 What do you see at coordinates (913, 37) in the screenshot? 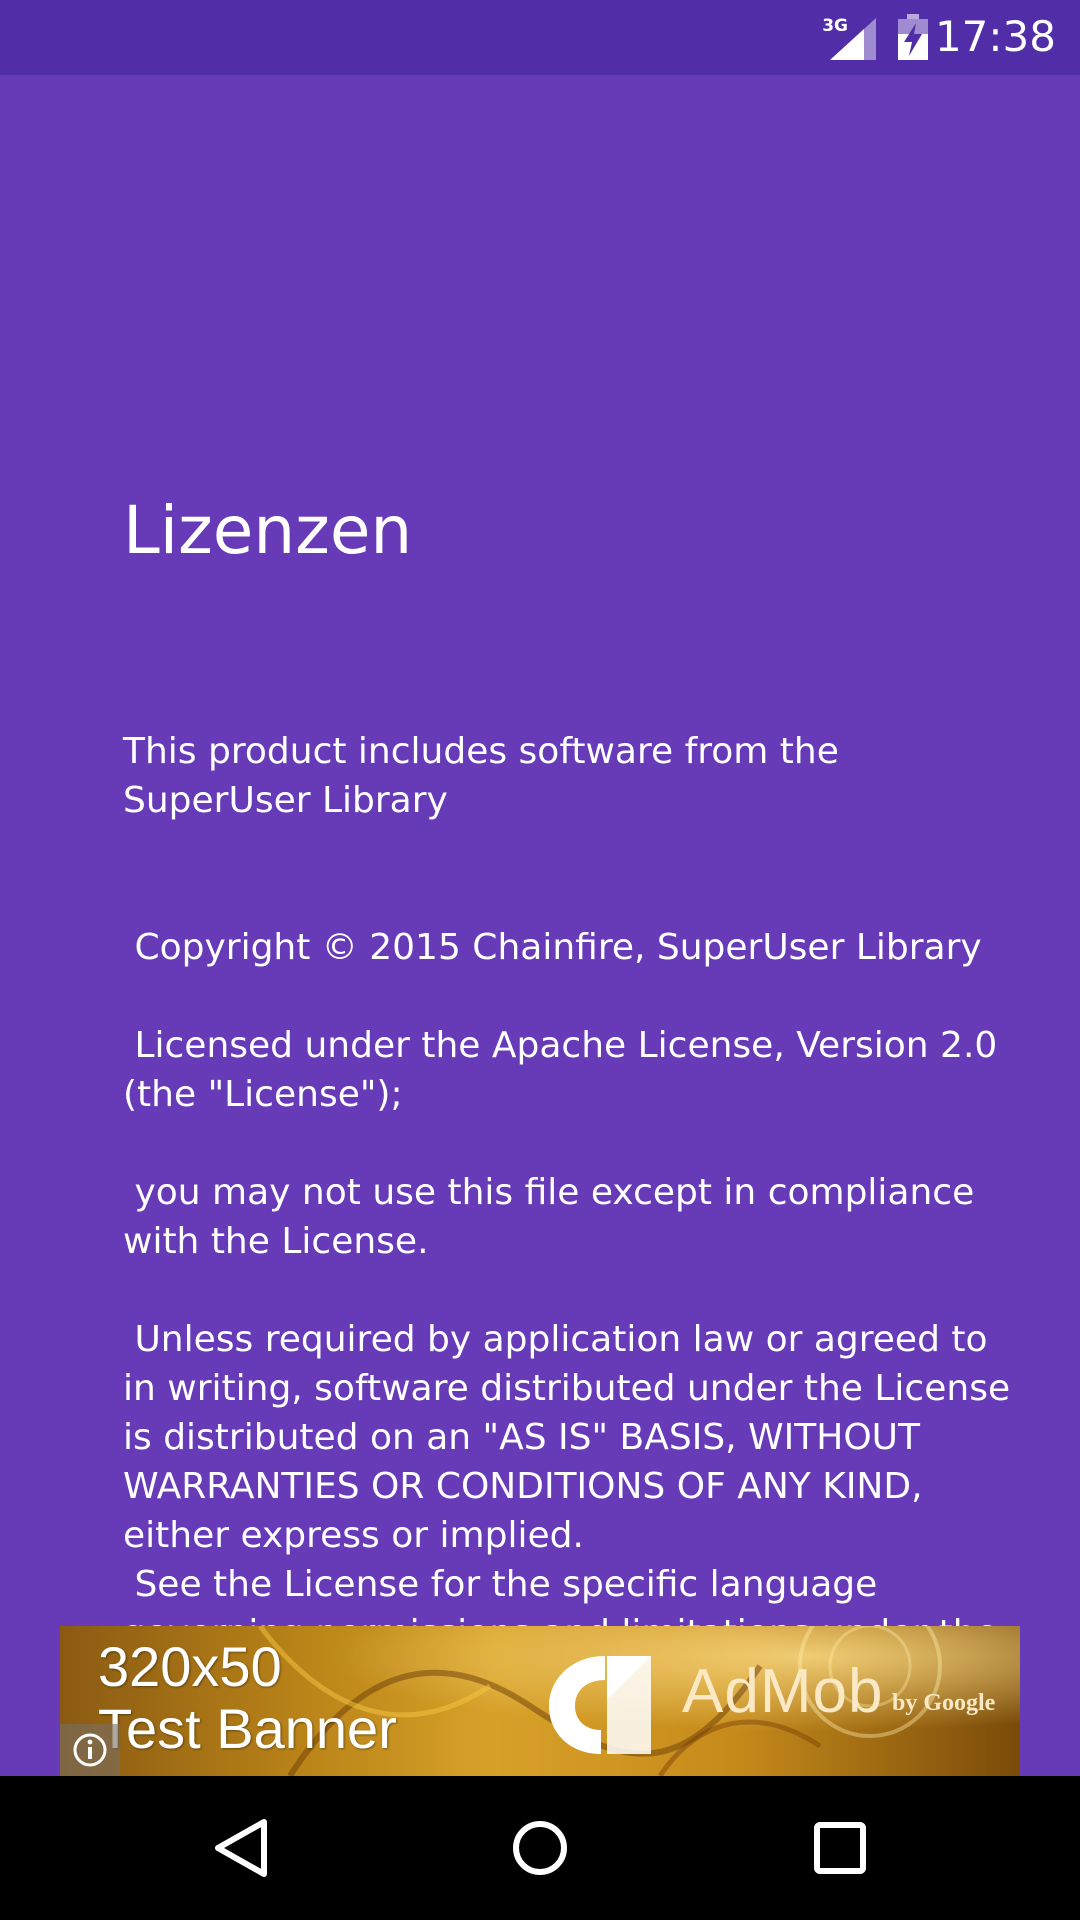
I see `battery-charging-icon` at bounding box center [913, 37].